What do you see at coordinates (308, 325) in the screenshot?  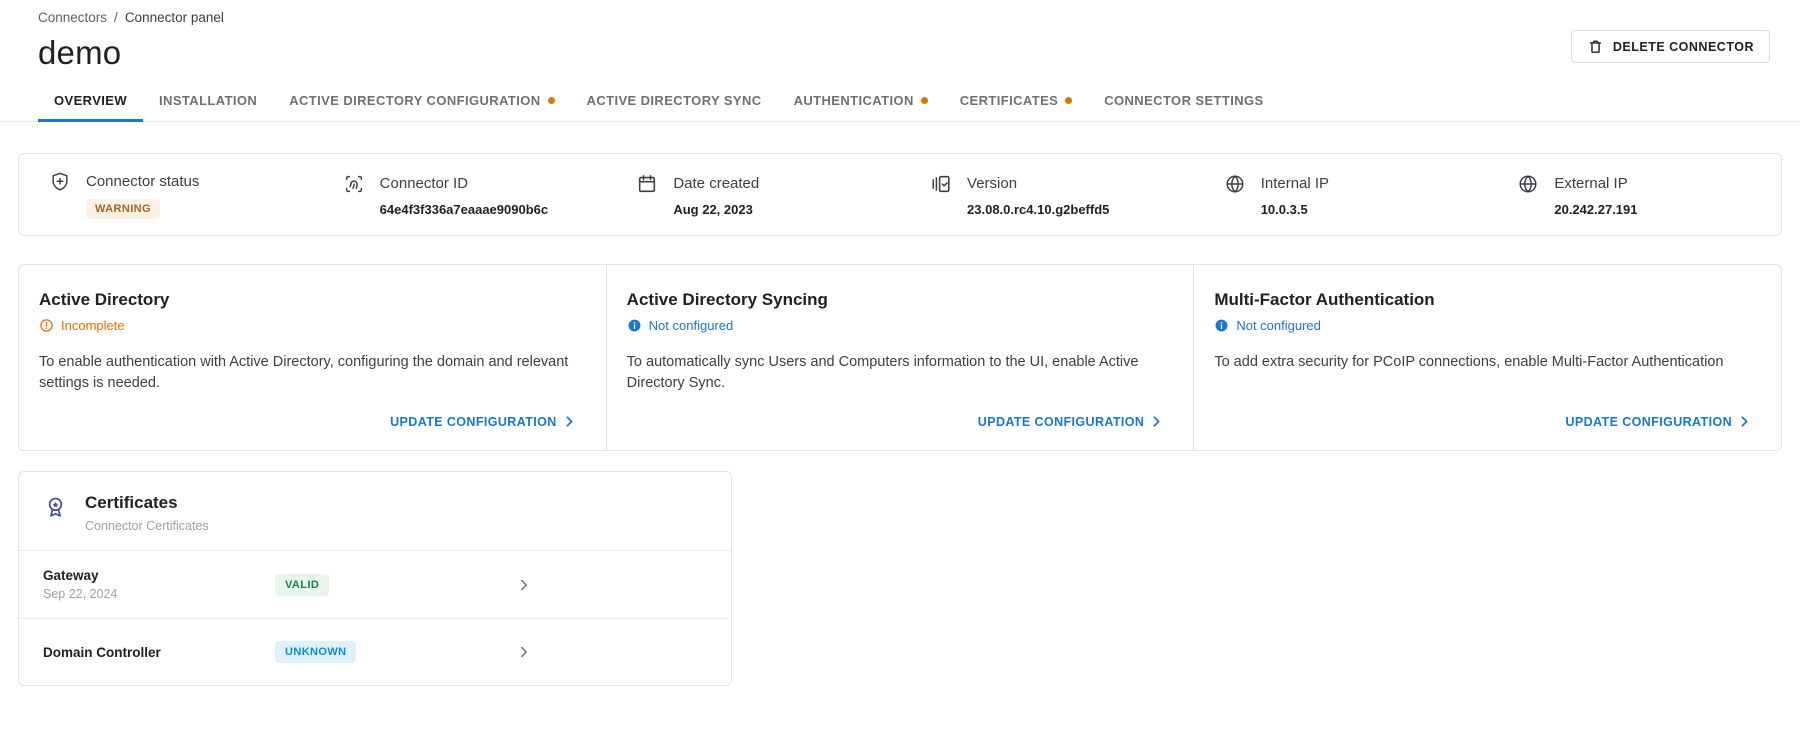 I see `card-status: Incomplete` at bounding box center [308, 325].